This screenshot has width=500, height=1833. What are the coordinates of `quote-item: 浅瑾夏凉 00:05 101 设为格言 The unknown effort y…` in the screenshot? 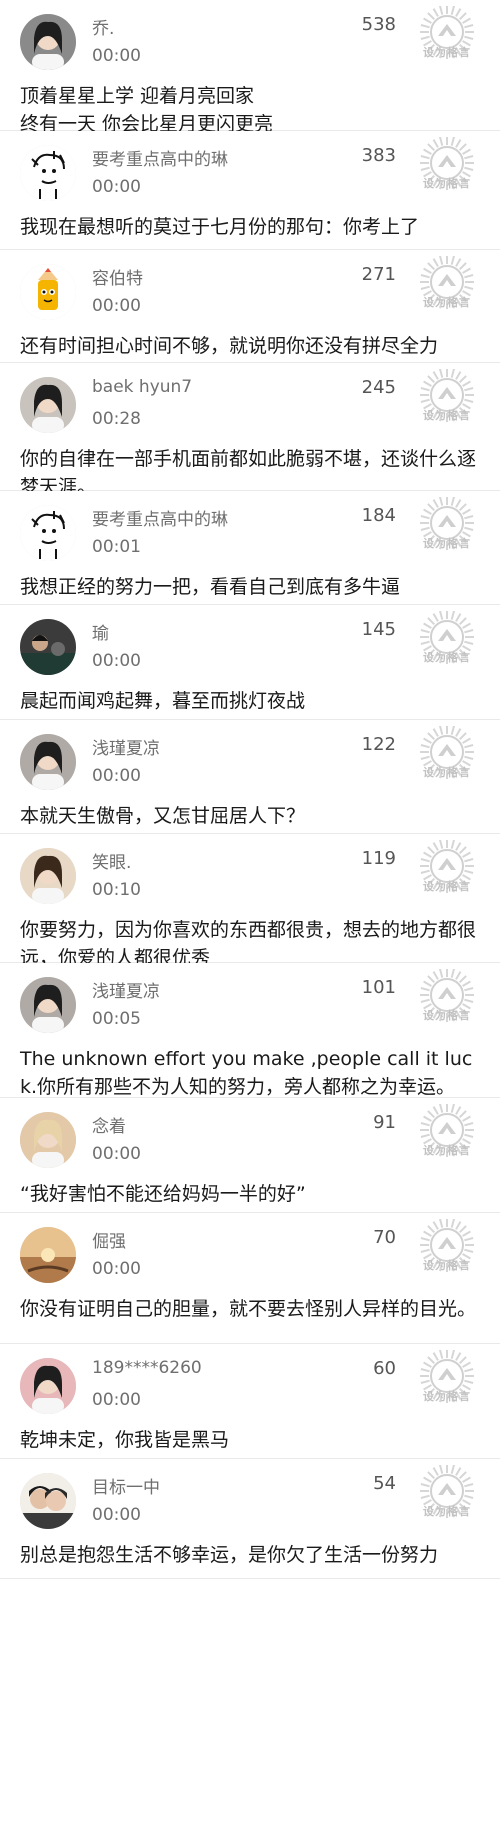 It's located at (250, 1030).